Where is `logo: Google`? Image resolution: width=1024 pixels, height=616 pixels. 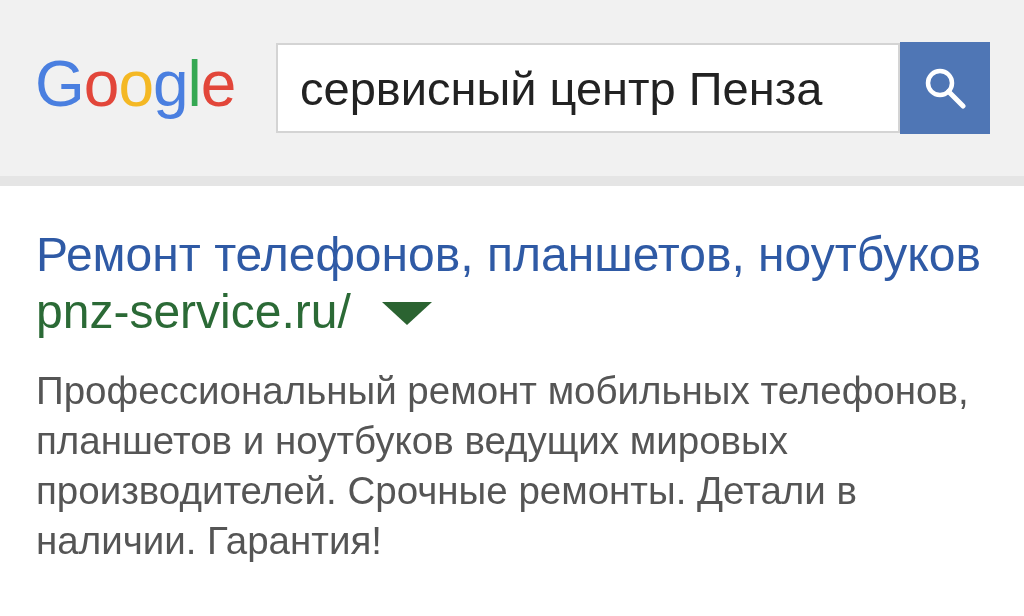
logo: Google is located at coordinates (136, 87).